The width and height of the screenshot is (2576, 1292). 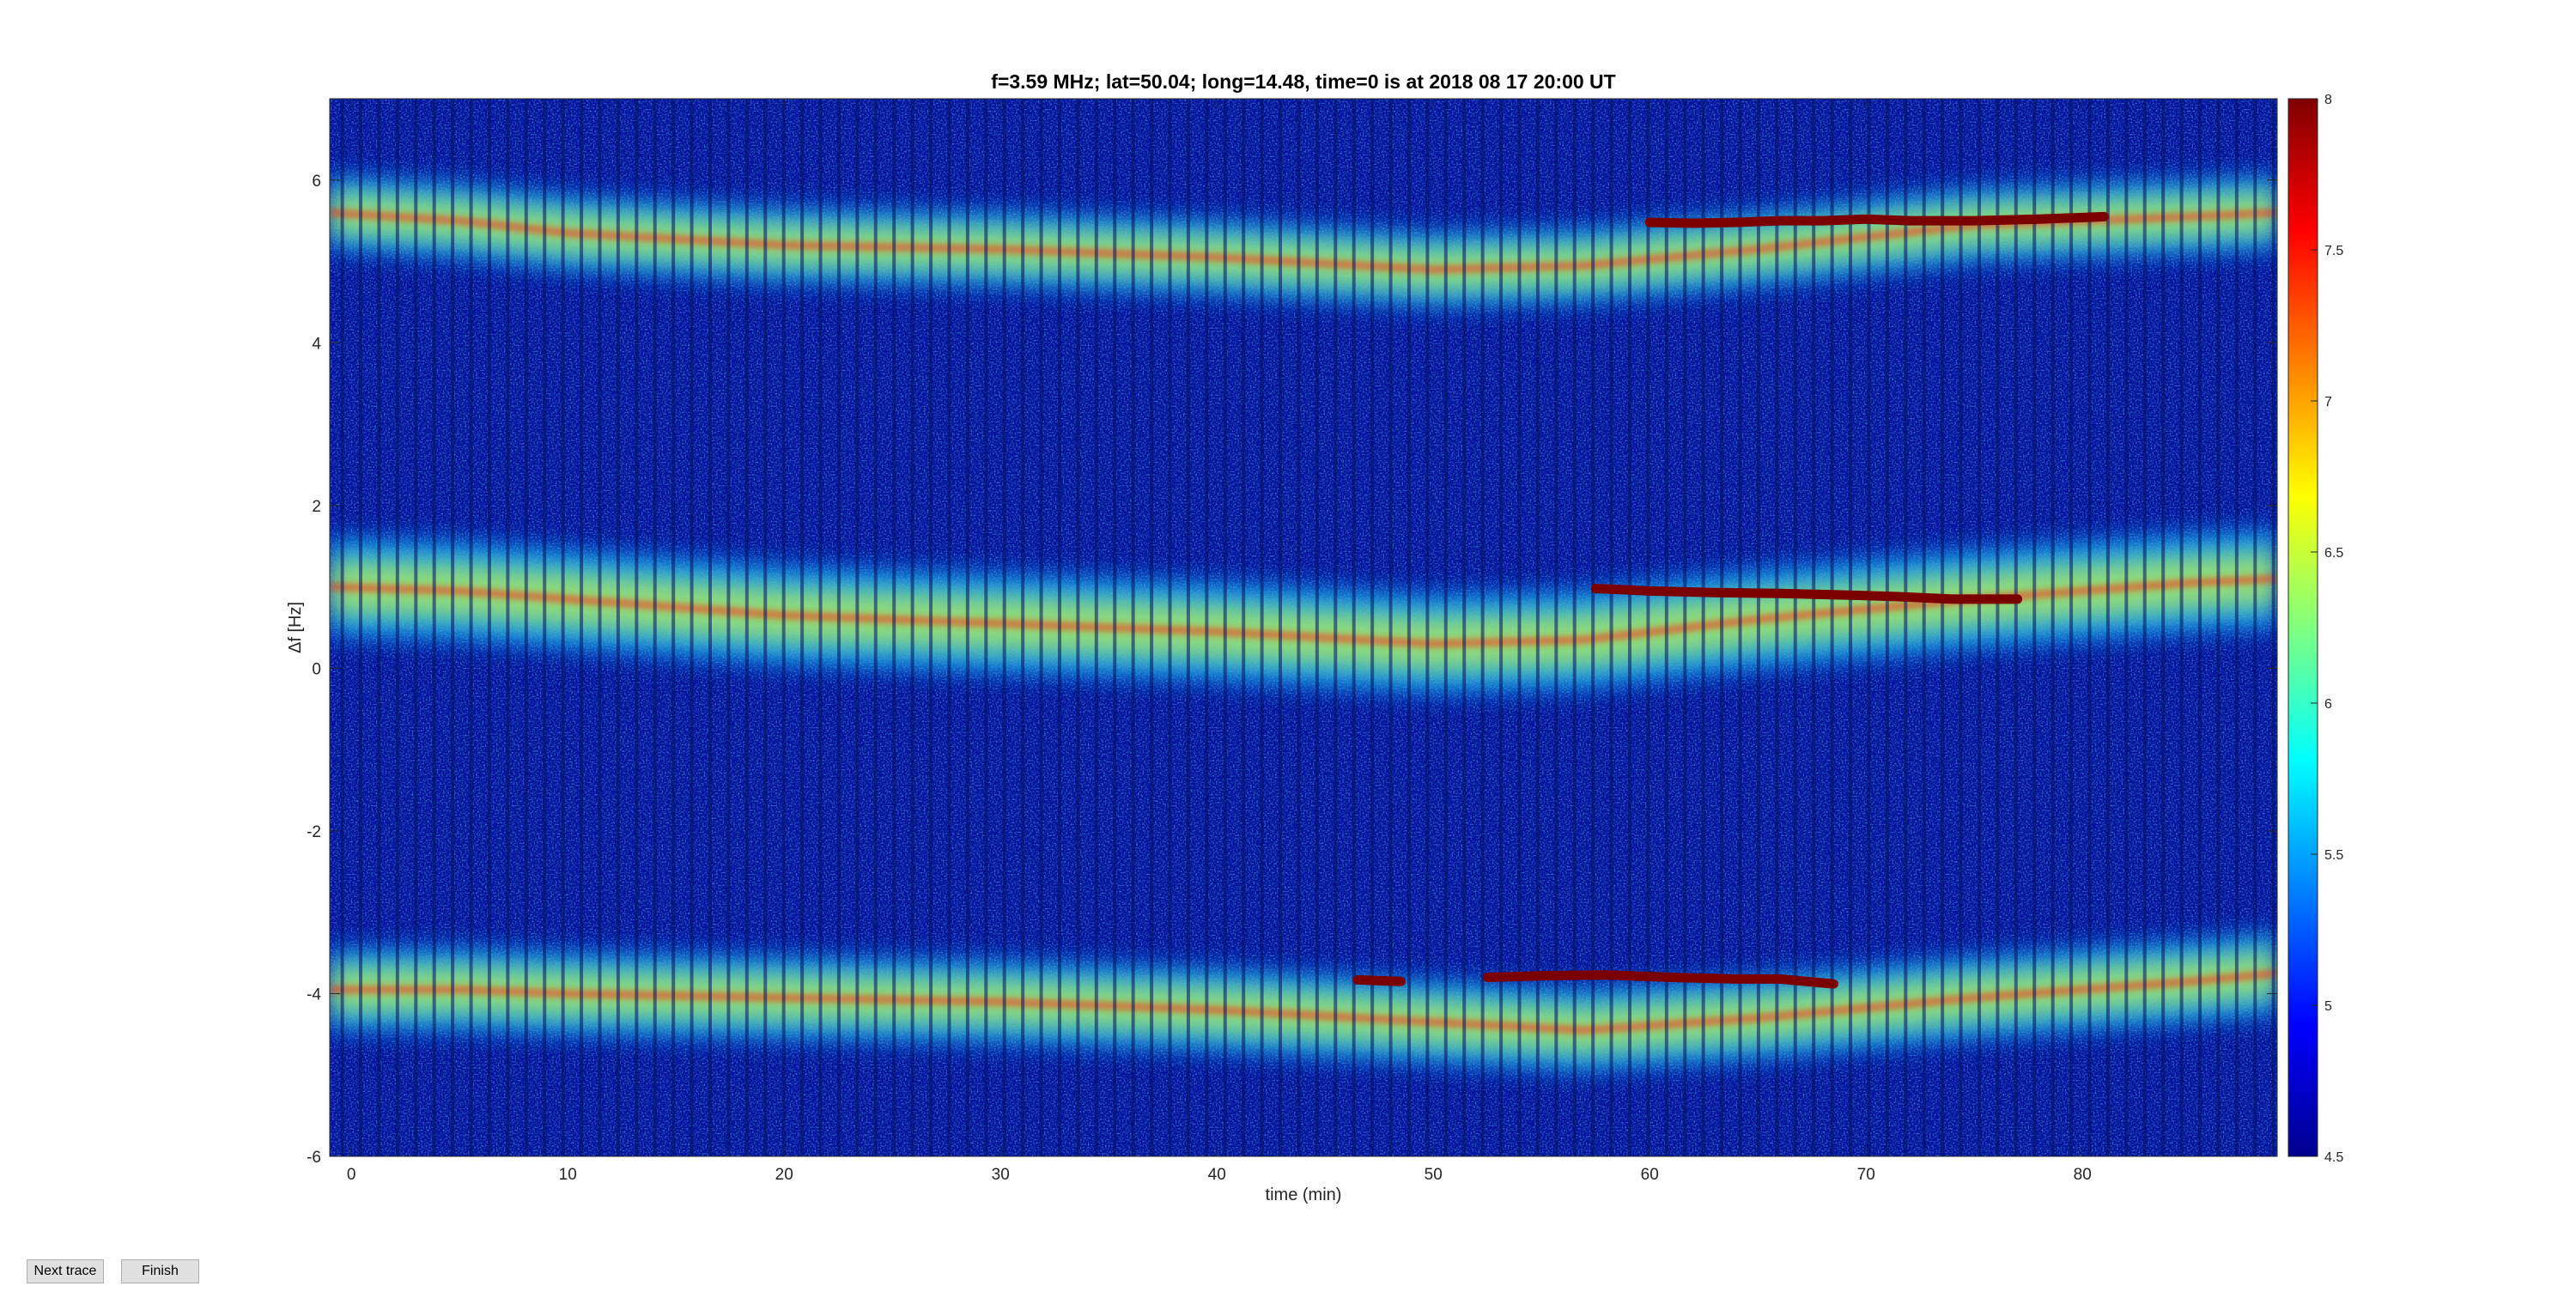 What do you see at coordinates (2333, 1157) in the screenshot?
I see `colorbar-tick-label: 4.5` at bounding box center [2333, 1157].